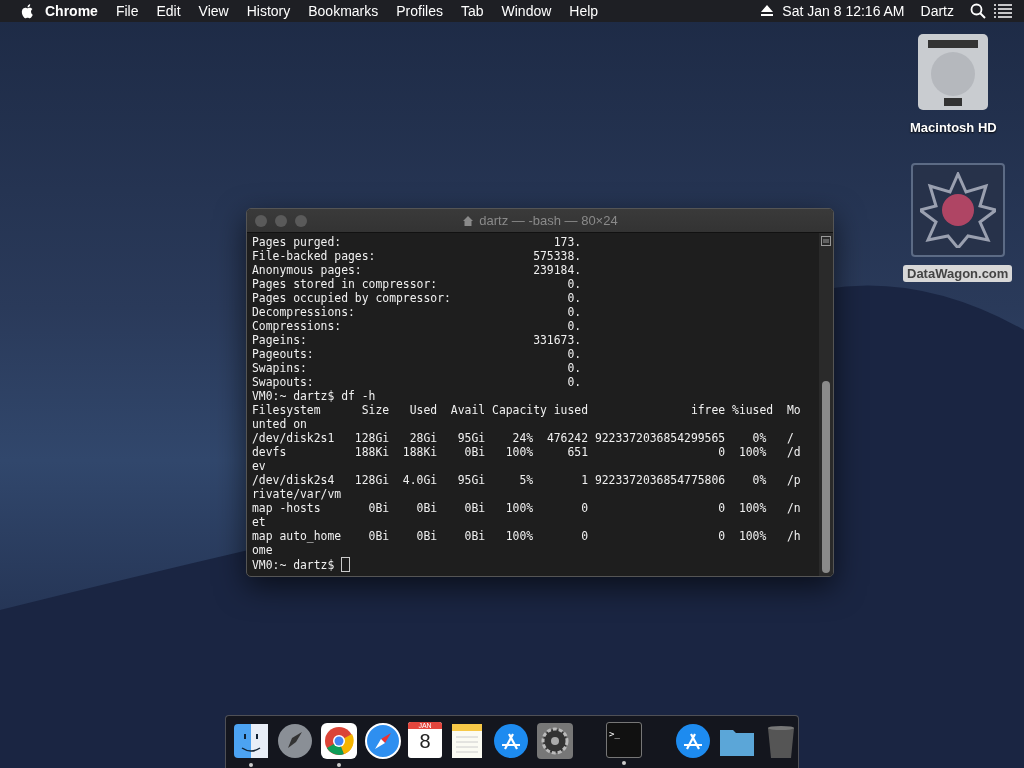  Describe the element at coordinates (339, 741) in the screenshot. I see `chrome-icon` at that location.